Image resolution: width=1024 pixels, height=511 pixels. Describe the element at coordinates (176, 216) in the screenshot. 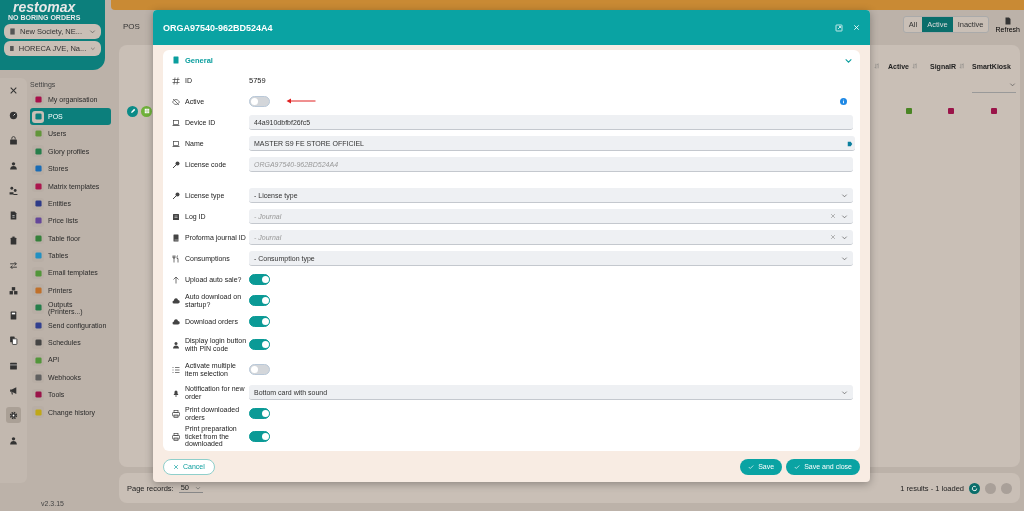

I see `newspaper-icon` at that location.